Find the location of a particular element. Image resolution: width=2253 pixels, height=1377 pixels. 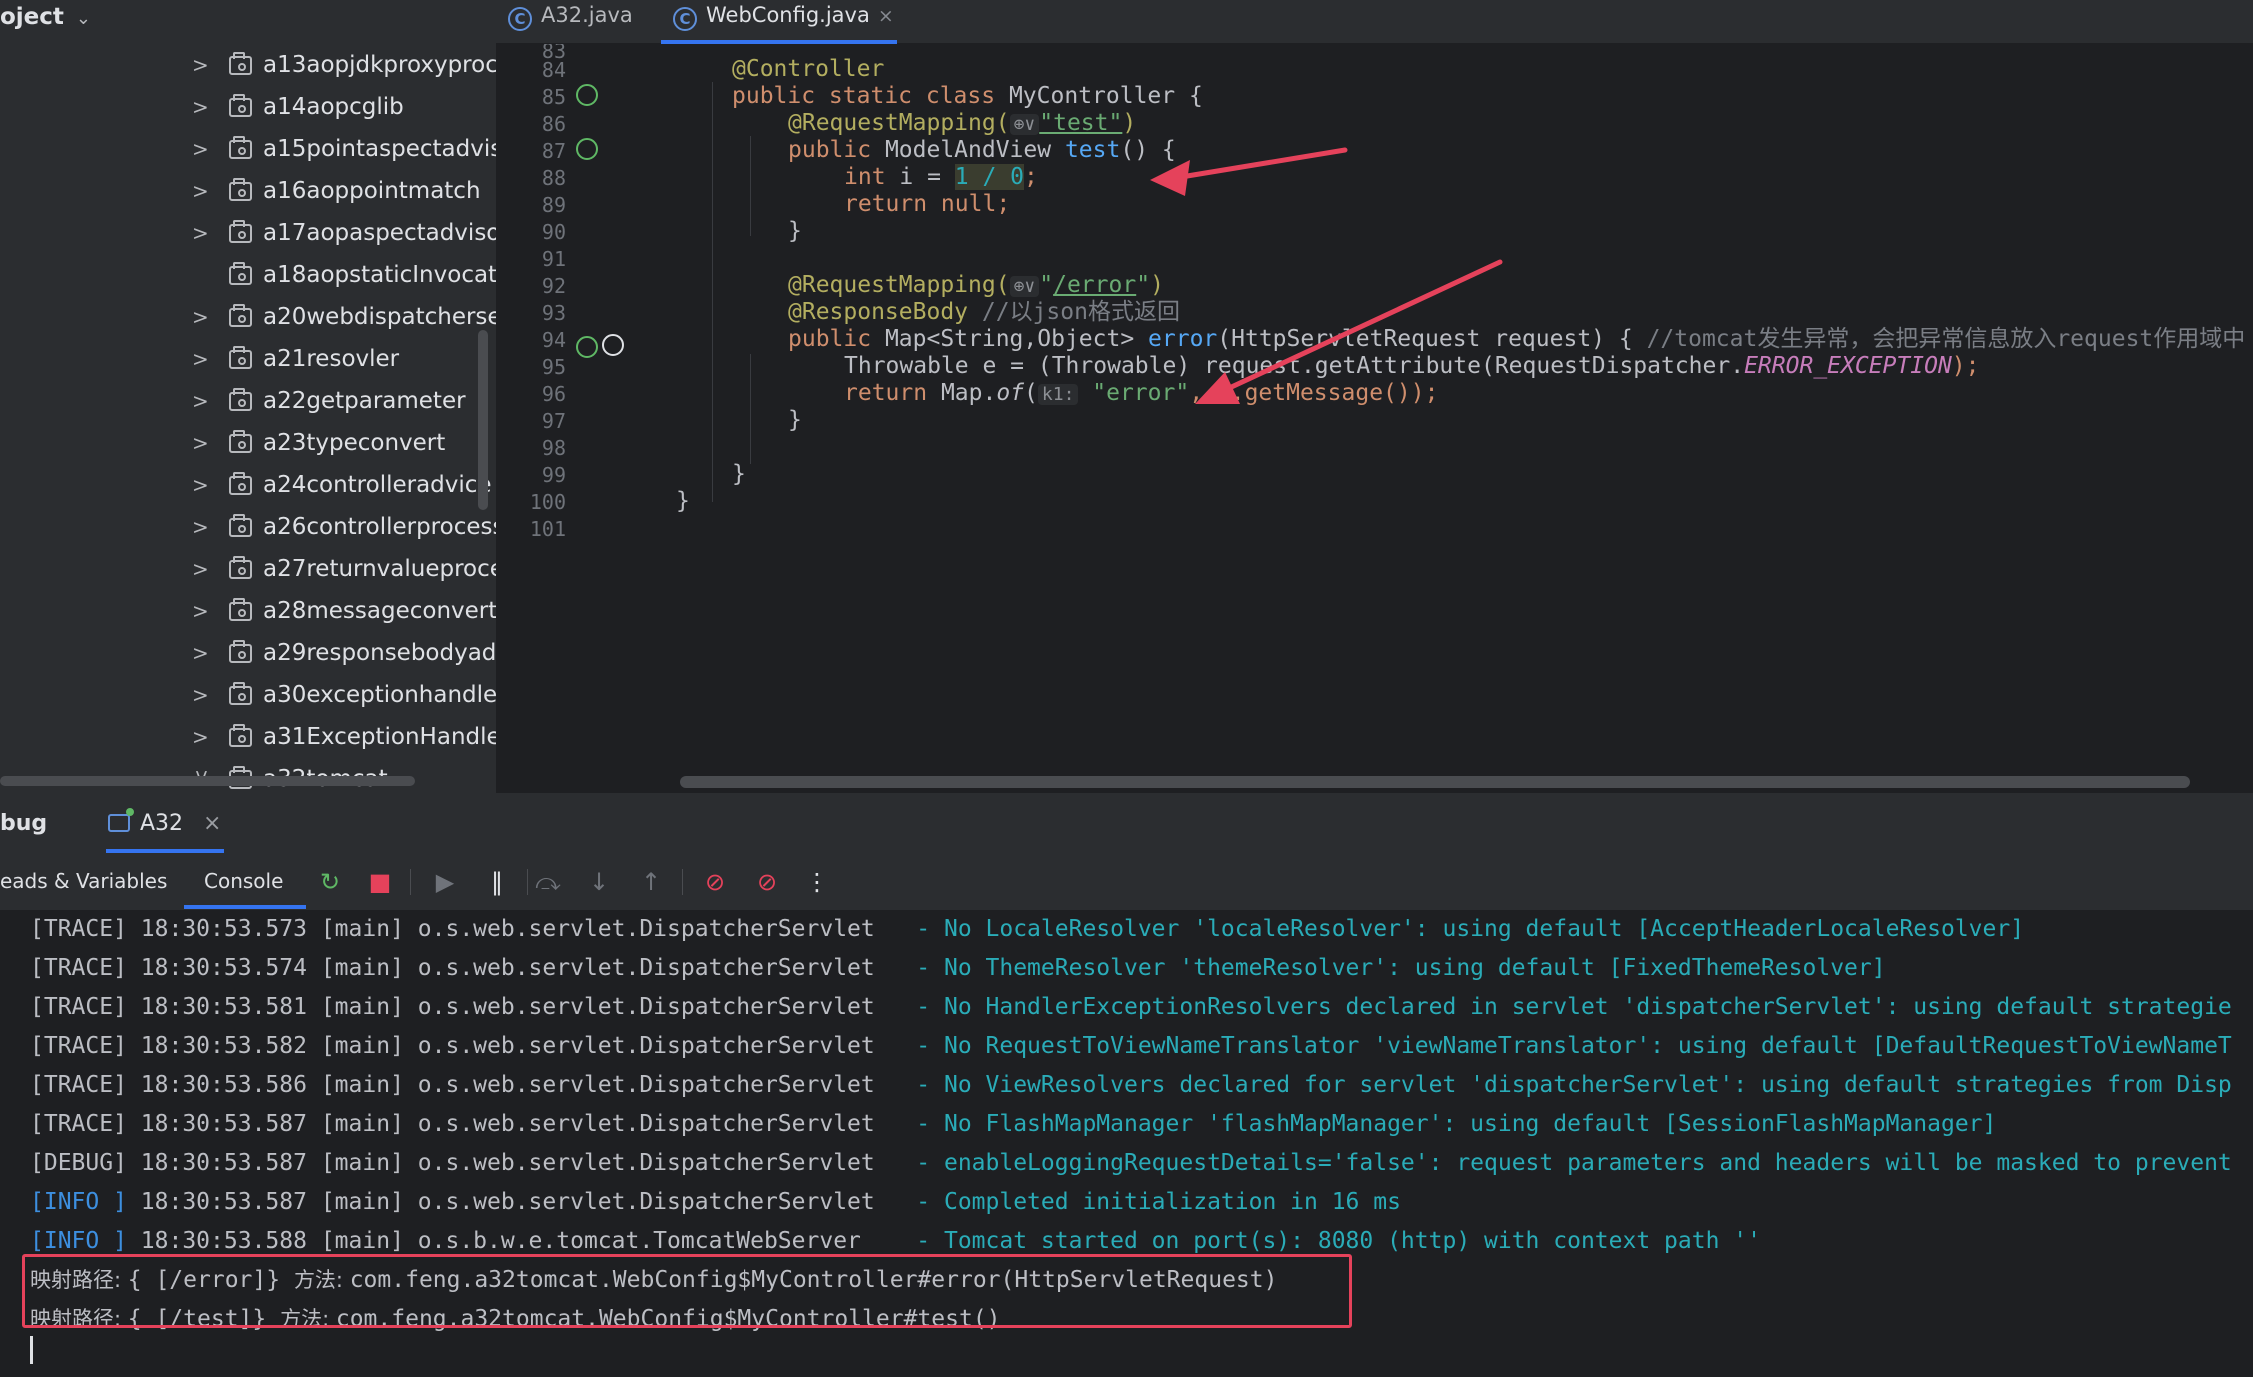

tree-item: > a26controllerprocess is located at coordinates (248, 527).